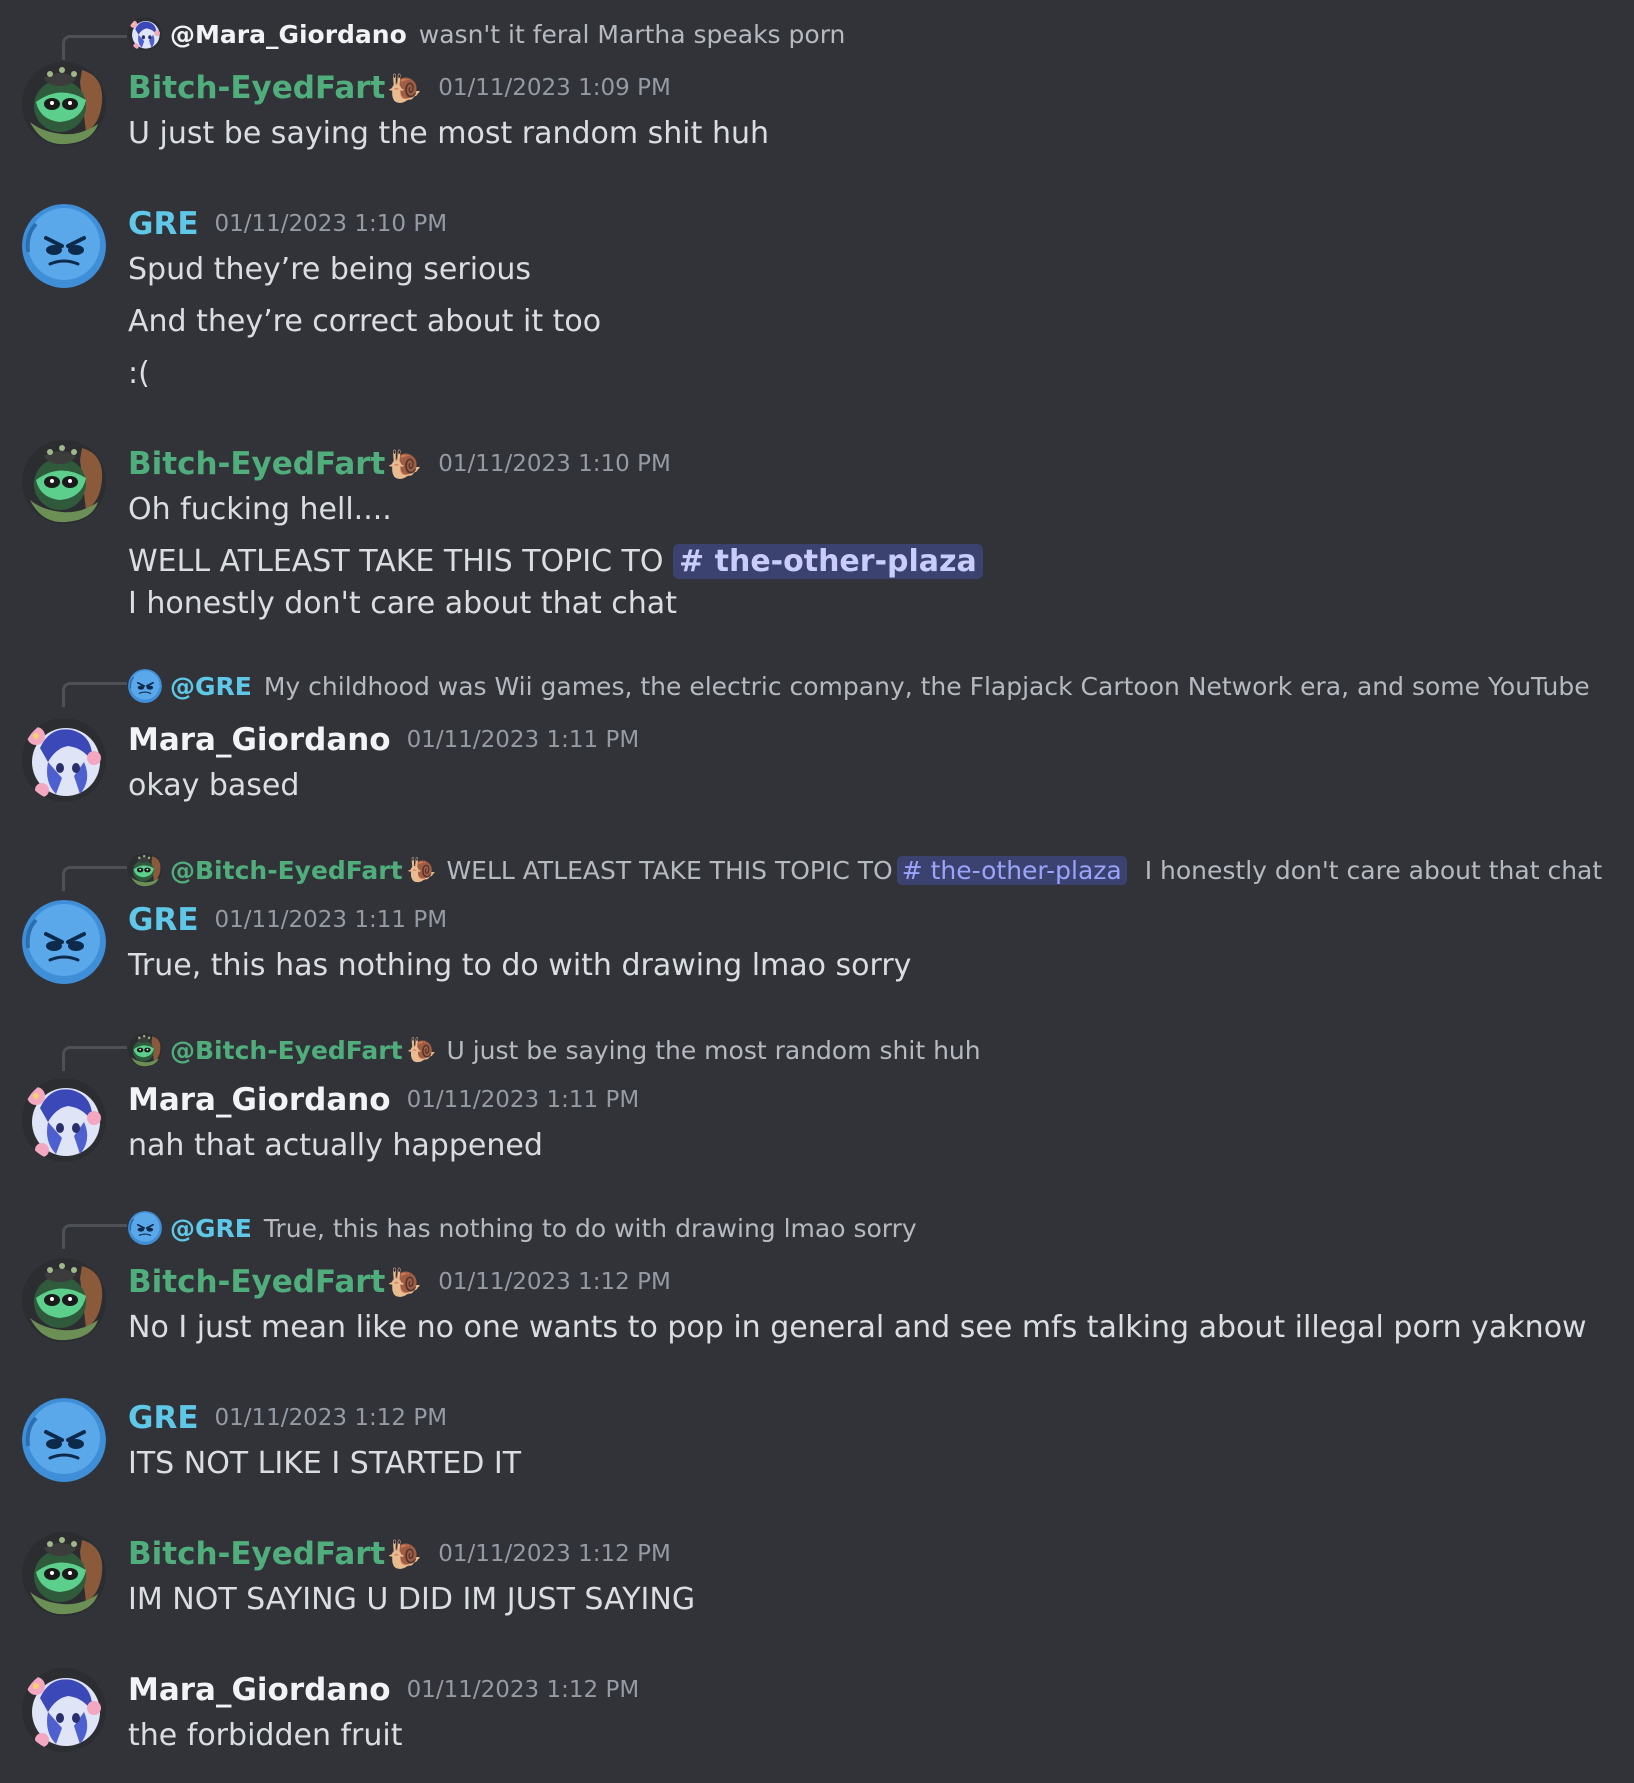 Image resolution: width=1634 pixels, height=1783 pixels. What do you see at coordinates (402, 603) in the screenshot?
I see `message-text: I honestly don't care about that chat` at bounding box center [402, 603].